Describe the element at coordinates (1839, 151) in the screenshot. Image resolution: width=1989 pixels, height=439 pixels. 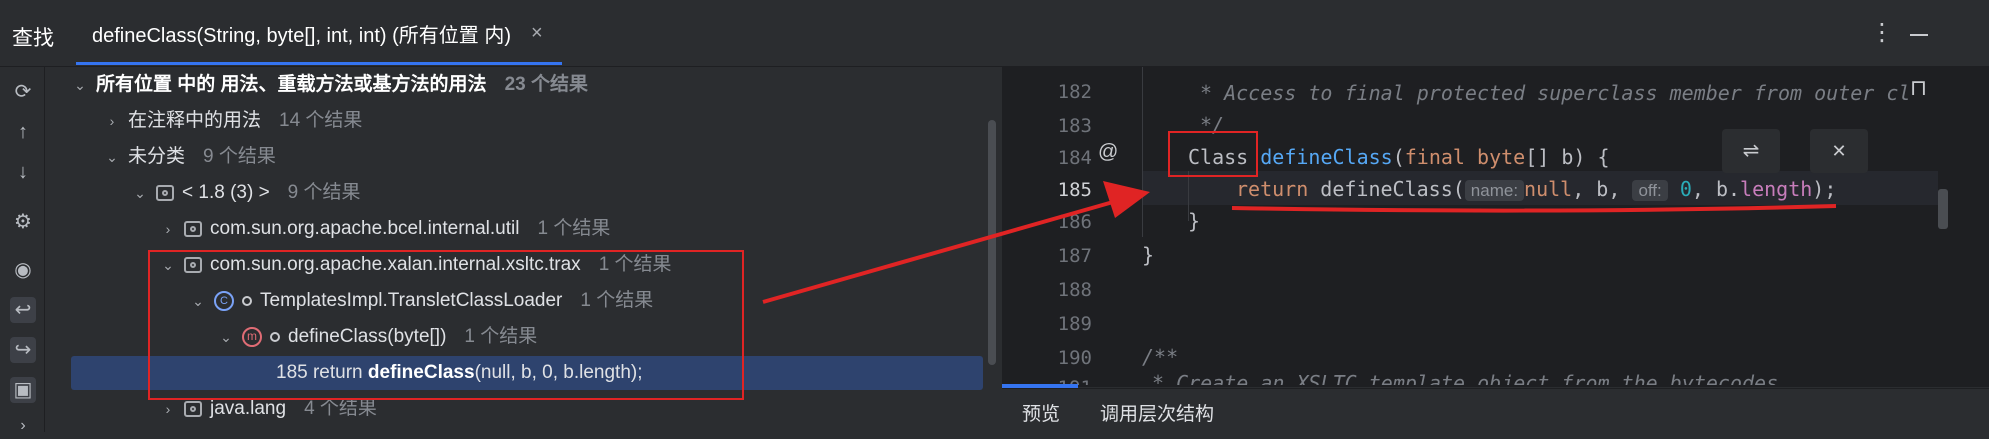
I see `close-preview-icon: ✕` at that location.